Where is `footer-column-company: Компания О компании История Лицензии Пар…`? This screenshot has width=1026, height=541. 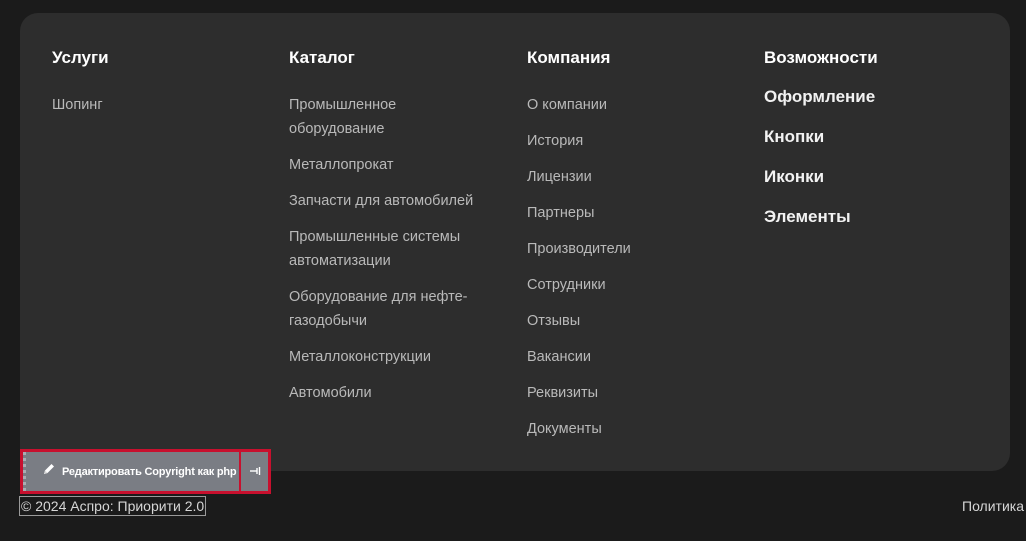 footer-column-company: Компания О компании История Лицензии Пар… is located at coordinates (579, 251).